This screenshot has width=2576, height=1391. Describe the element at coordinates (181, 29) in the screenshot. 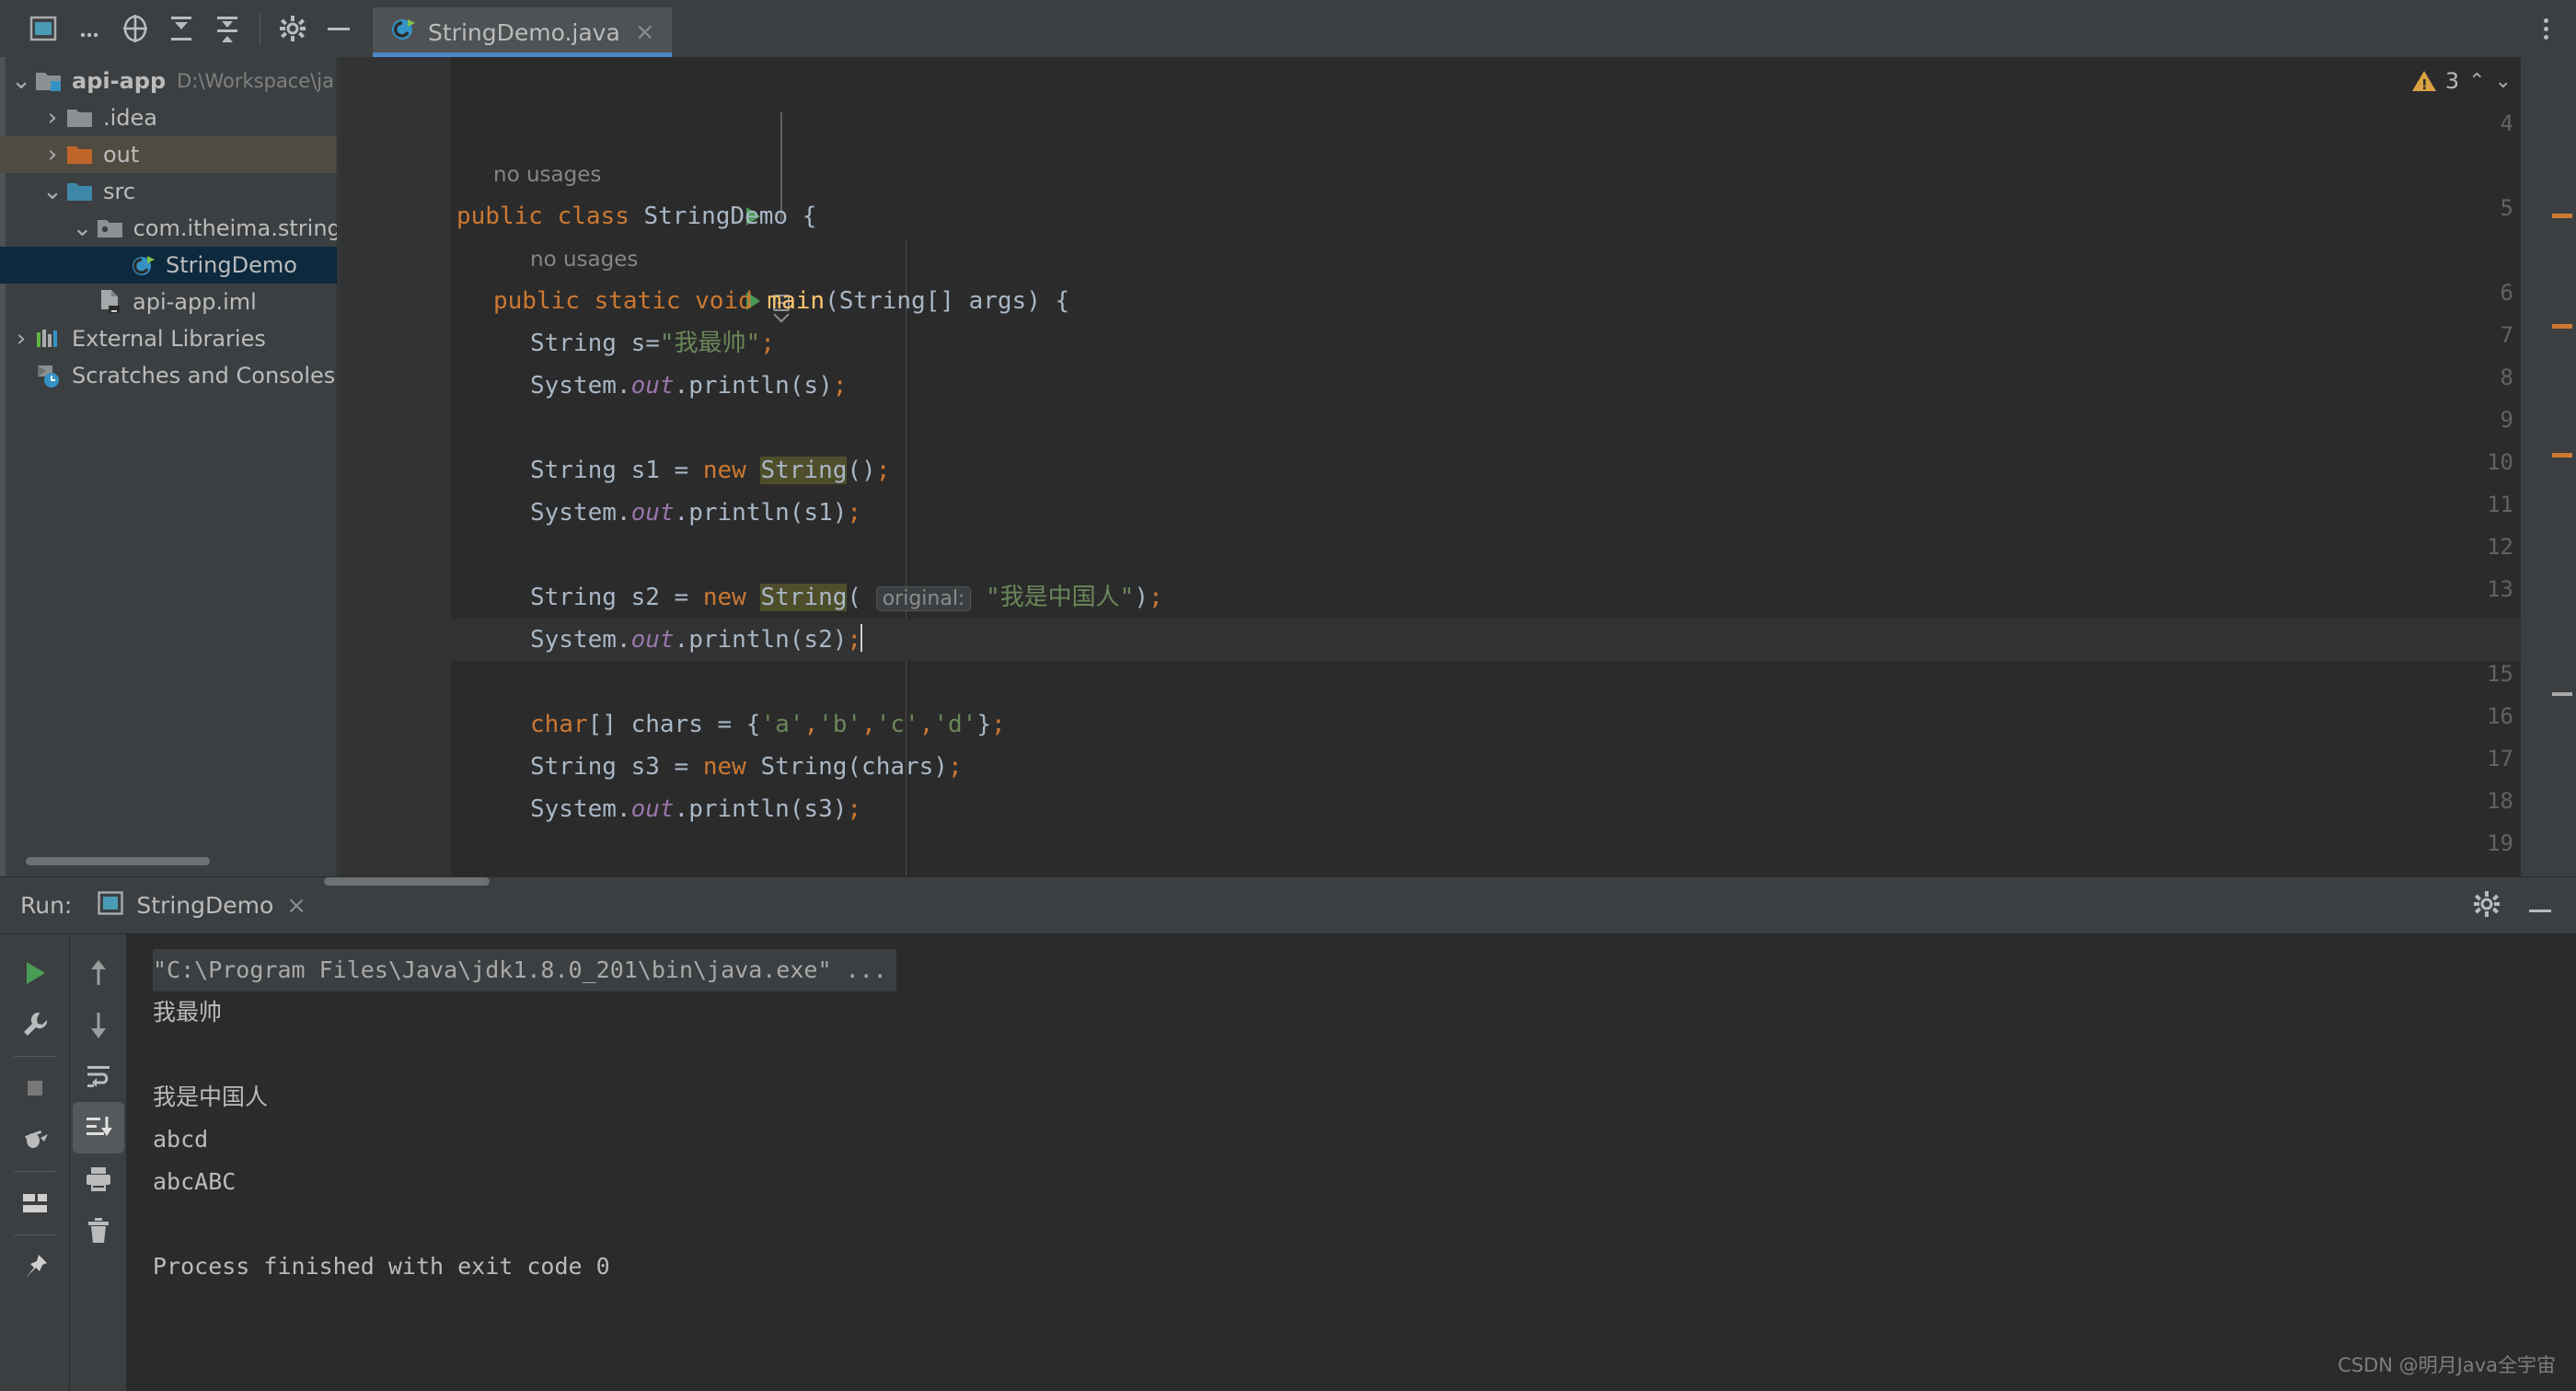

I see `expand-all-icon` at that location.